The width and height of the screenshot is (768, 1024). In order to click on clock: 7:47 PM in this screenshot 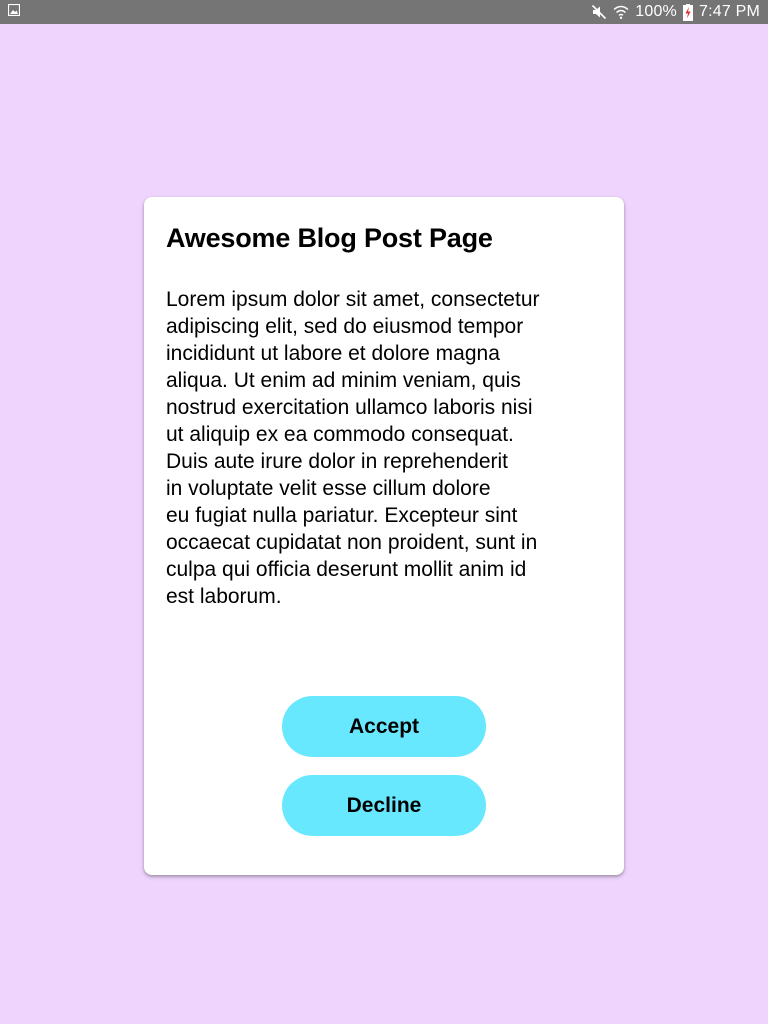, I will do `click(729, 11)`.